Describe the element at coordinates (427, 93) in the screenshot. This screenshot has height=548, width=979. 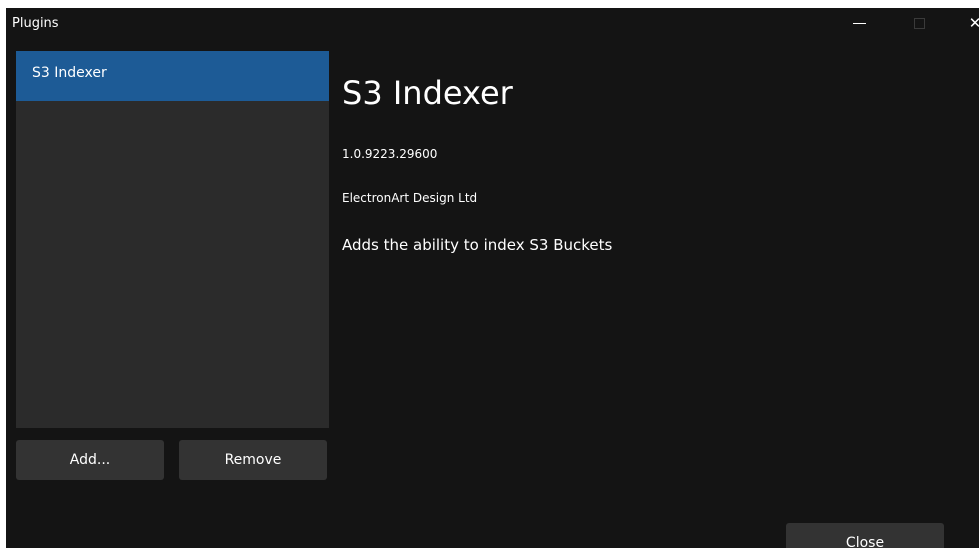
I see `plugin-name: S3 Indexer` at that location.